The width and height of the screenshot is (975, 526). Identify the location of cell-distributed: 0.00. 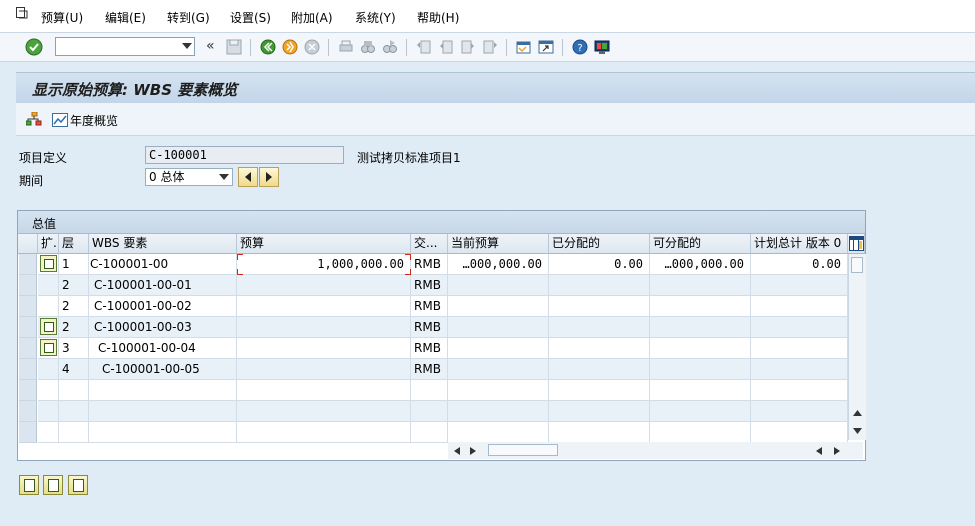
(599, 264).